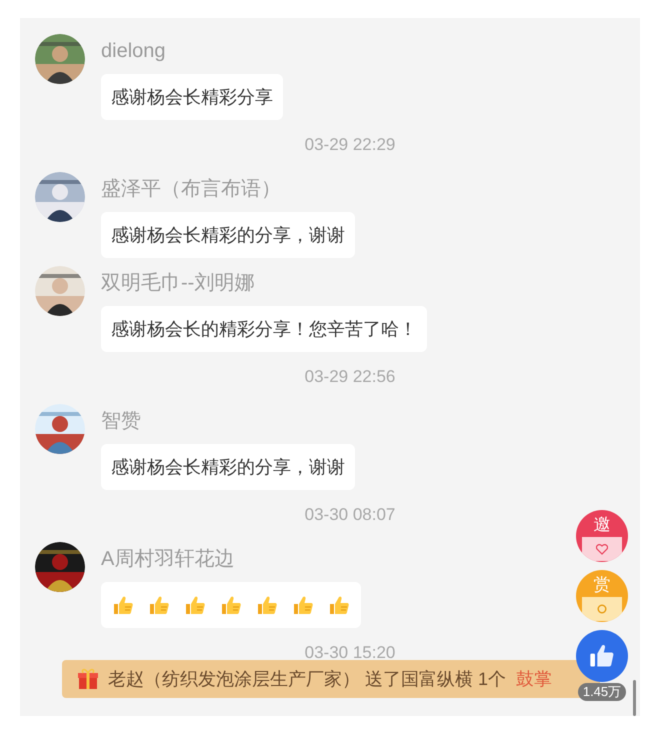 The height and width of the screenshot is (733, 650). Describe the element at coordinates (534, 679) in the screenshot. I see `applause-link: 鼓掌` at that location.